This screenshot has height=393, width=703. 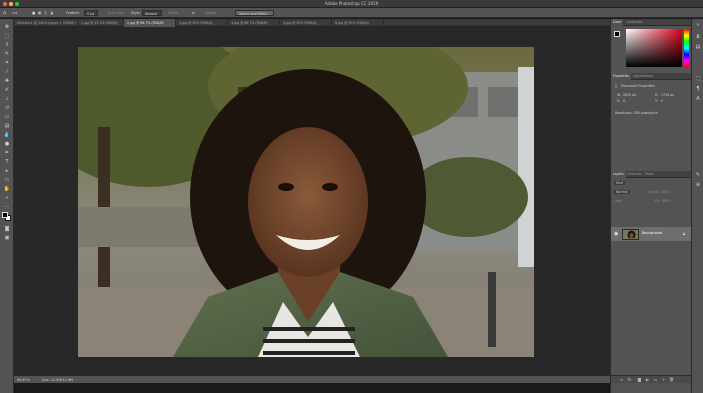 I want to click on layers-panel-footer: ∞ fx ◙ ◐ ▭ ＋ 🗑︎, so click(x=657, y=379).